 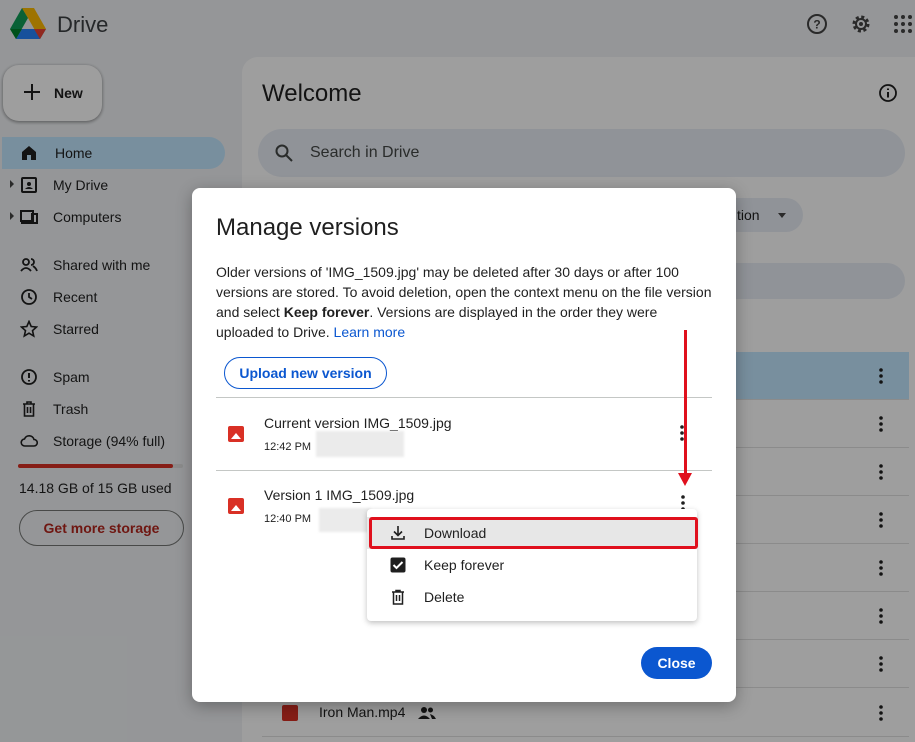 I want to click on highlight-box, so click(x=533, y=533).